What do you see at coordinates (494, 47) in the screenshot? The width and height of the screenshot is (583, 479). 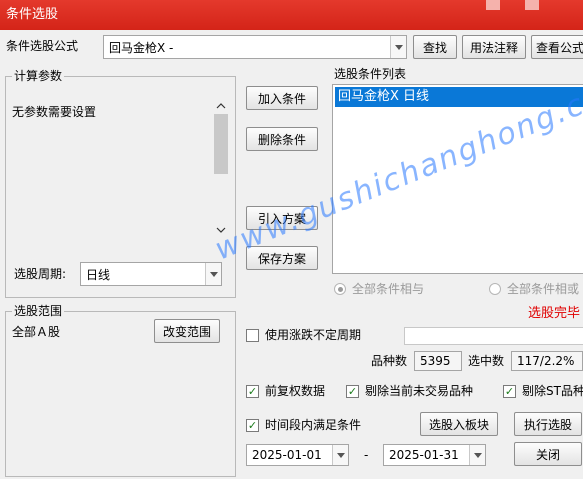 I see `syntax-button: 用法注释` at bounding box center [494, 47].